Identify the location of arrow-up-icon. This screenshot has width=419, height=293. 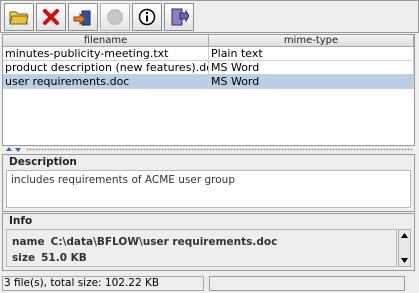
(404, 235).